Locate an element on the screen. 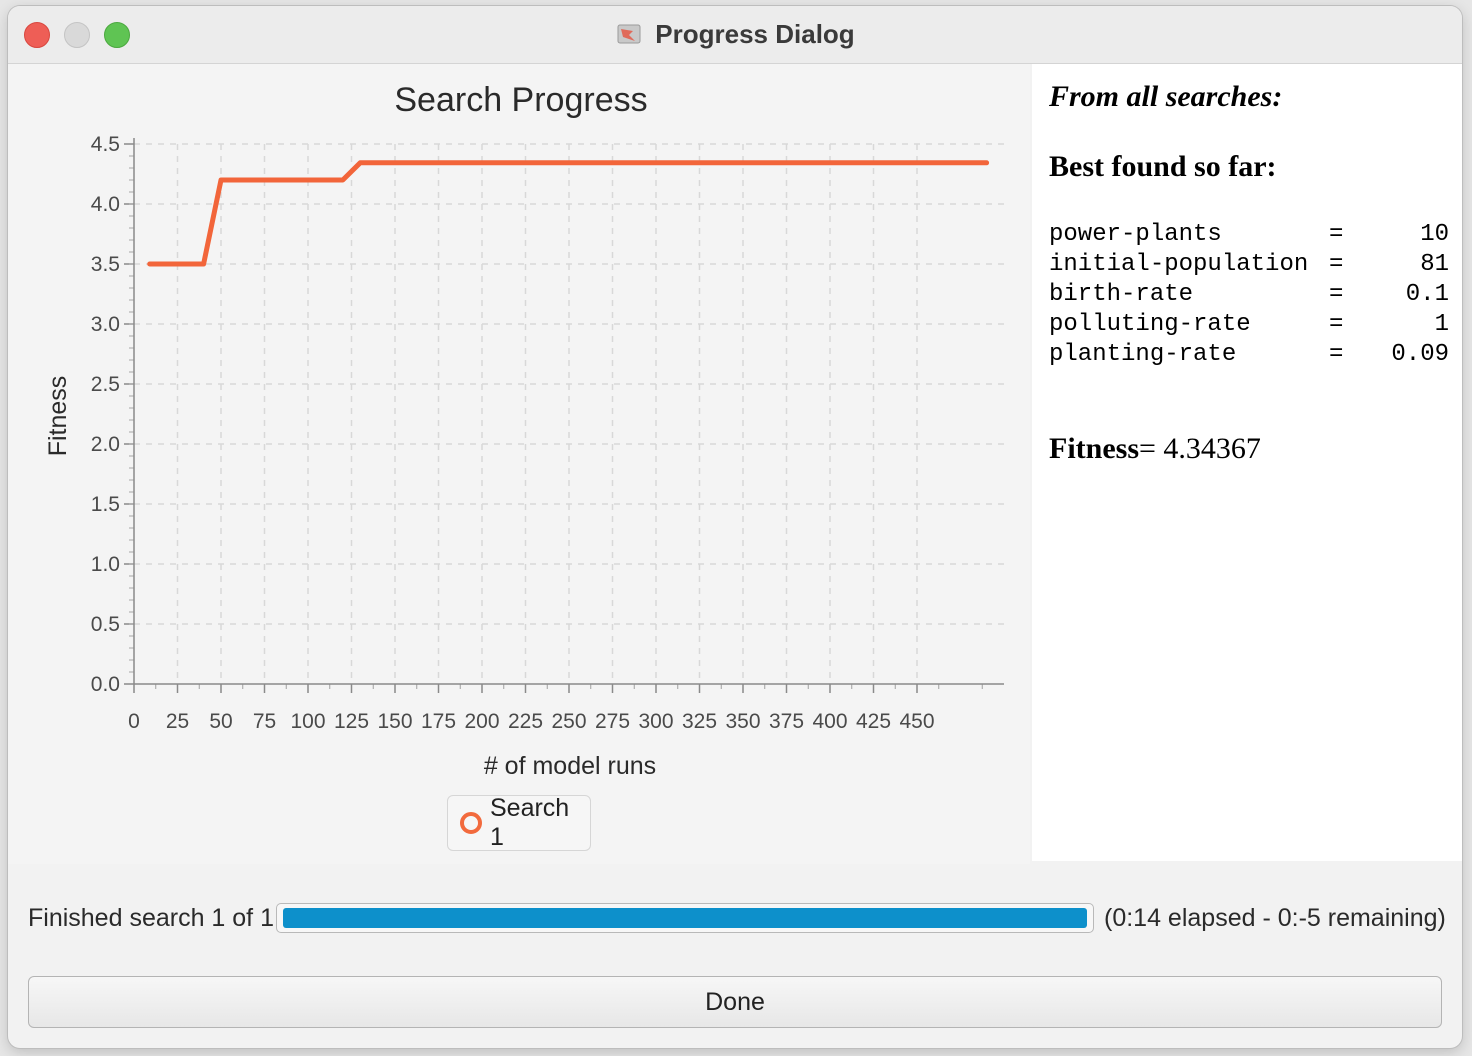 This screenshot has height=1056, width=1472. x-tick-label: 400 is located at coordinates (829, 721).